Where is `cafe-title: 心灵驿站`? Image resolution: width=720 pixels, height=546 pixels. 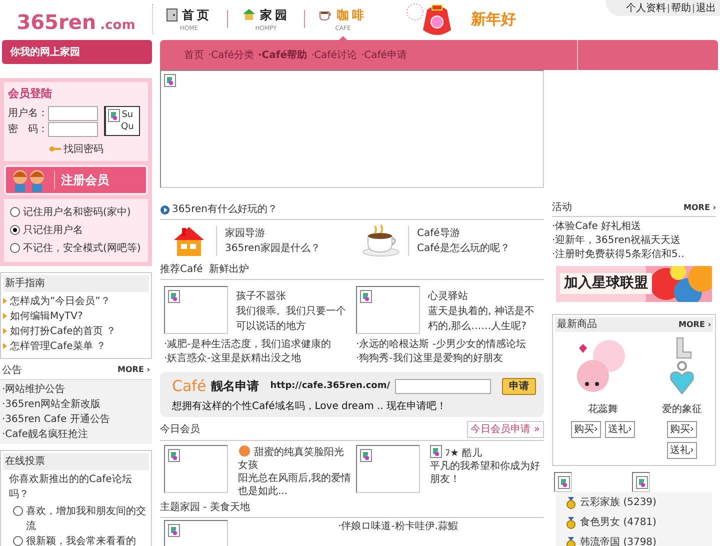
cafe-title: 心灵驿站 is located at coordinates (484, 296).